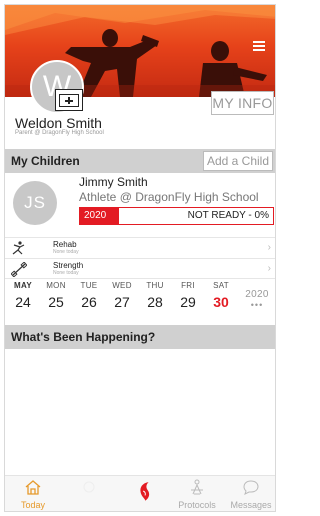 This screenshot has height=516, width=320. I want to click on program-row-rehab: Rehab None today ›, so click(140, 247).